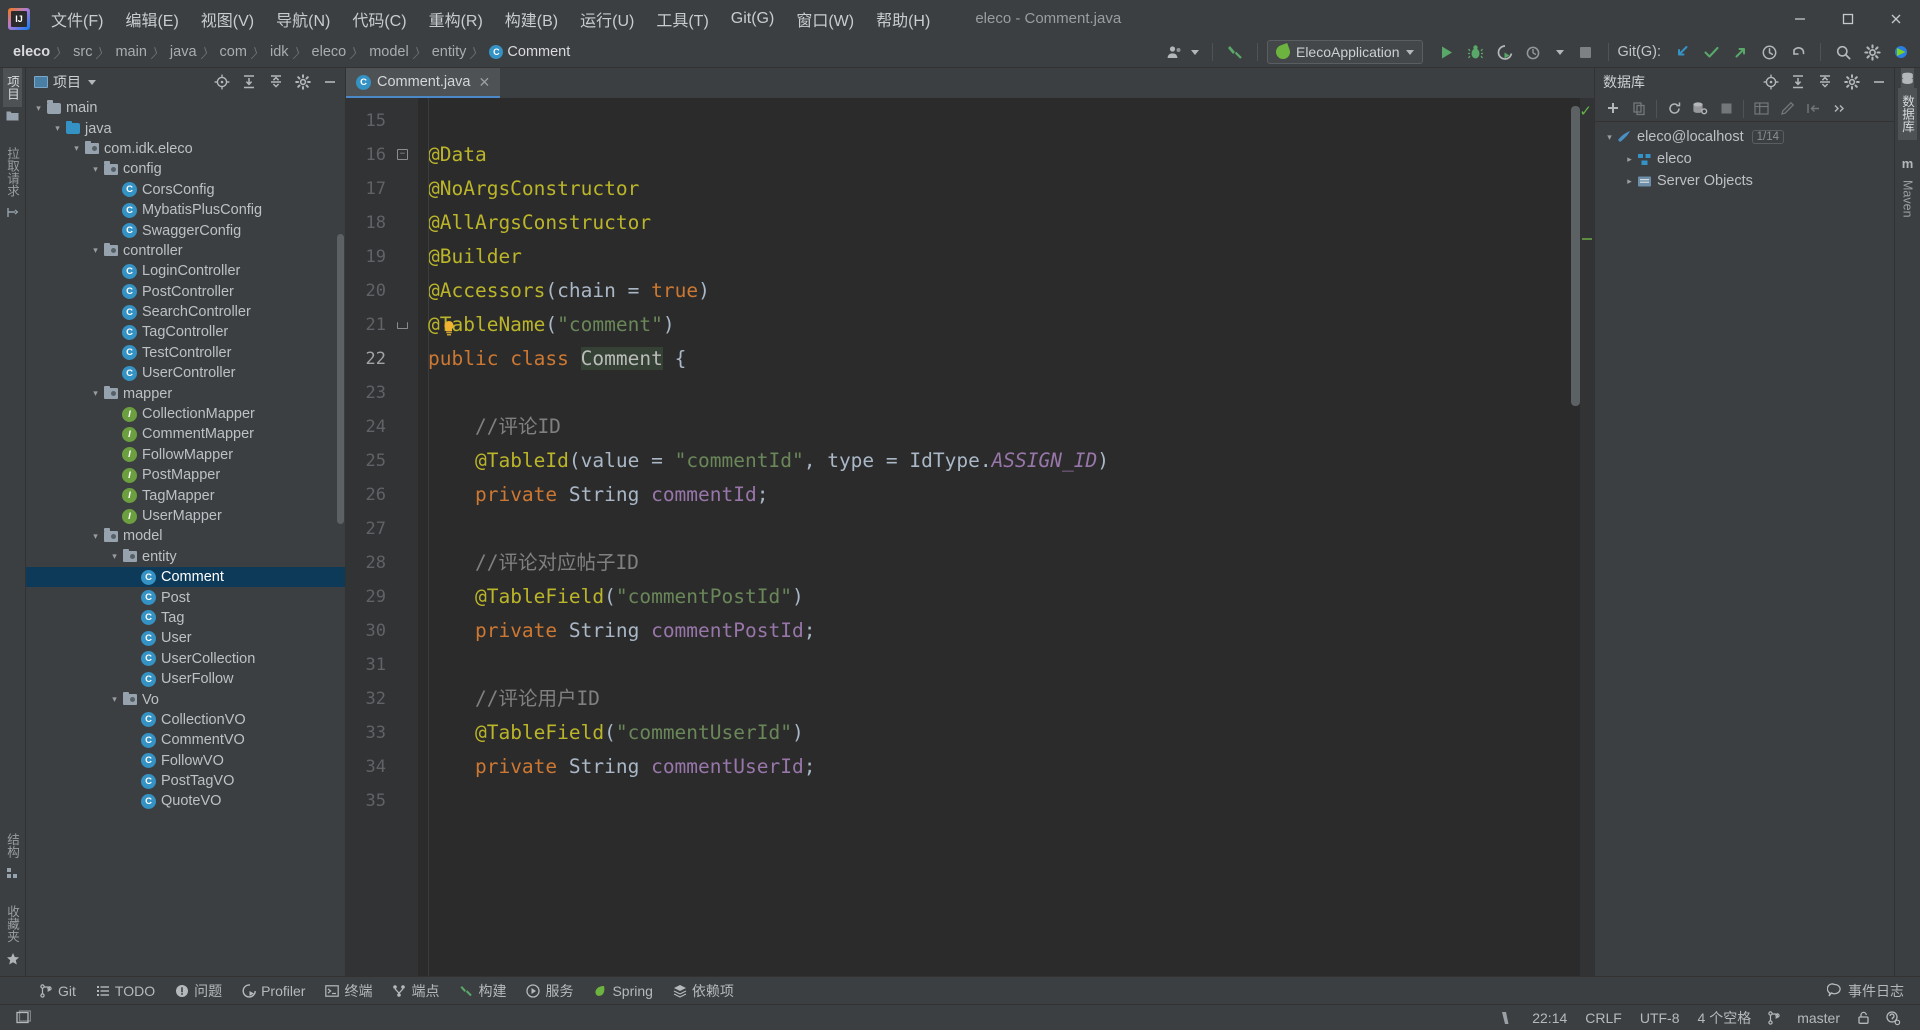 The height and width of the screenshot is (1030, 1920). I want to click on tool-tab-build: 构建, so click(482, 991).